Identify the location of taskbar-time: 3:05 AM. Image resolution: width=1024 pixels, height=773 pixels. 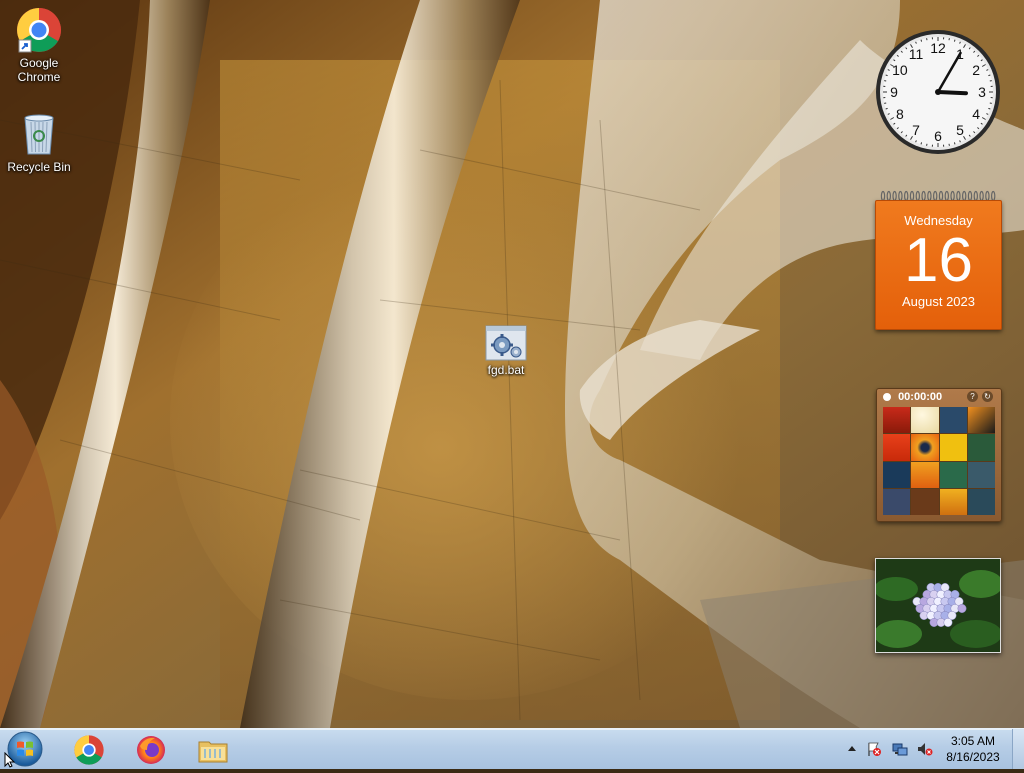
(973, 741).